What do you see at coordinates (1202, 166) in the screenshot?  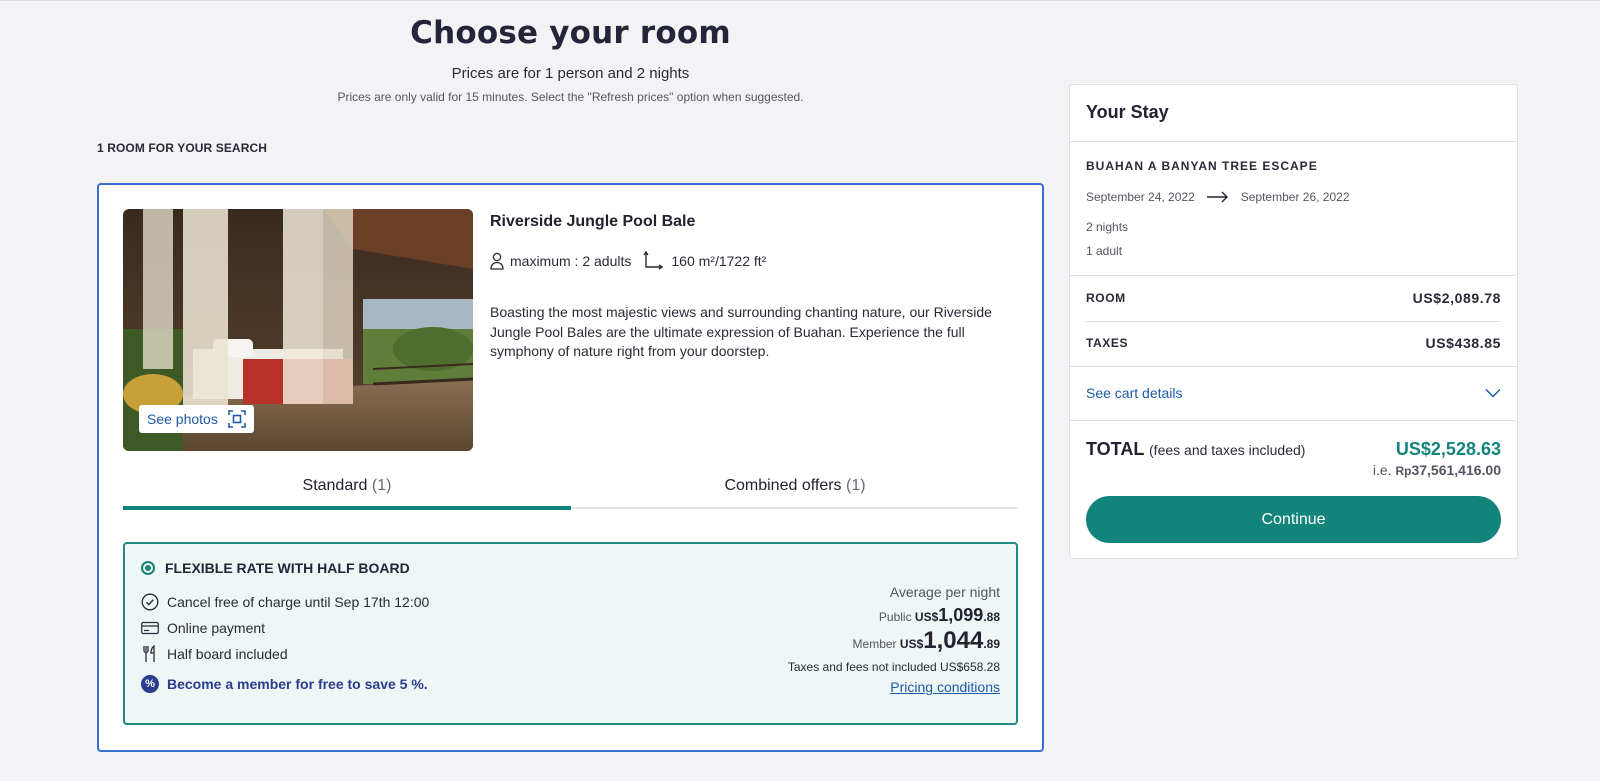 I see `hotel-name: BUAHAN A BANYAN TREE ESCAPE` at bounding box center [1202, 166].